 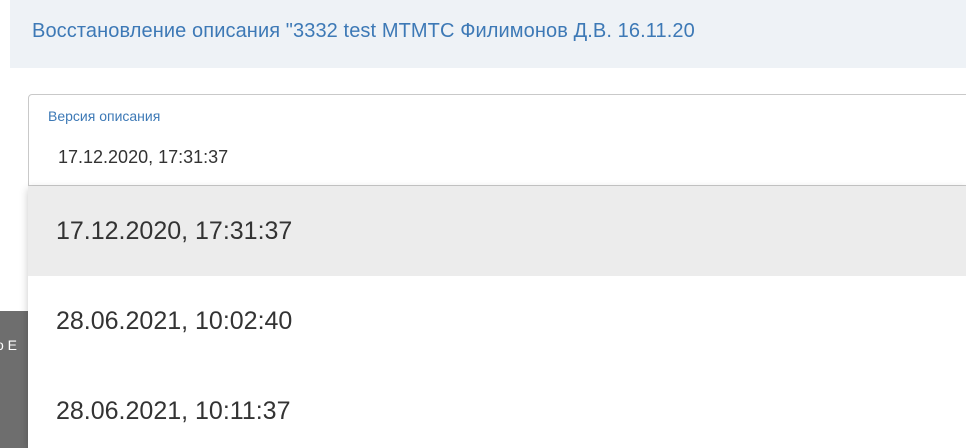 What do you see at coordinates (143, 157) in the screenshot?
I see `version-select-value: 17.12.2020, 17:31:37` at bounding box center [143, 157].